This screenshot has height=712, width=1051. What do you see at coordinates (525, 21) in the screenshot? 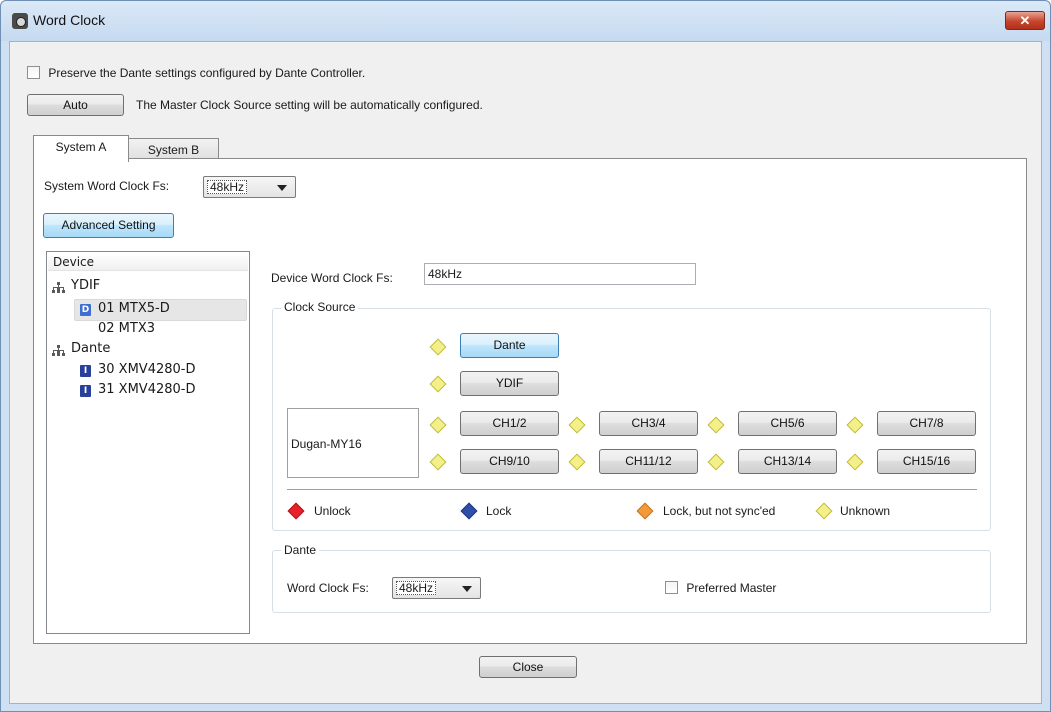
I see `title-bar: Word Clock ✕` at bounding box center [525, 21].